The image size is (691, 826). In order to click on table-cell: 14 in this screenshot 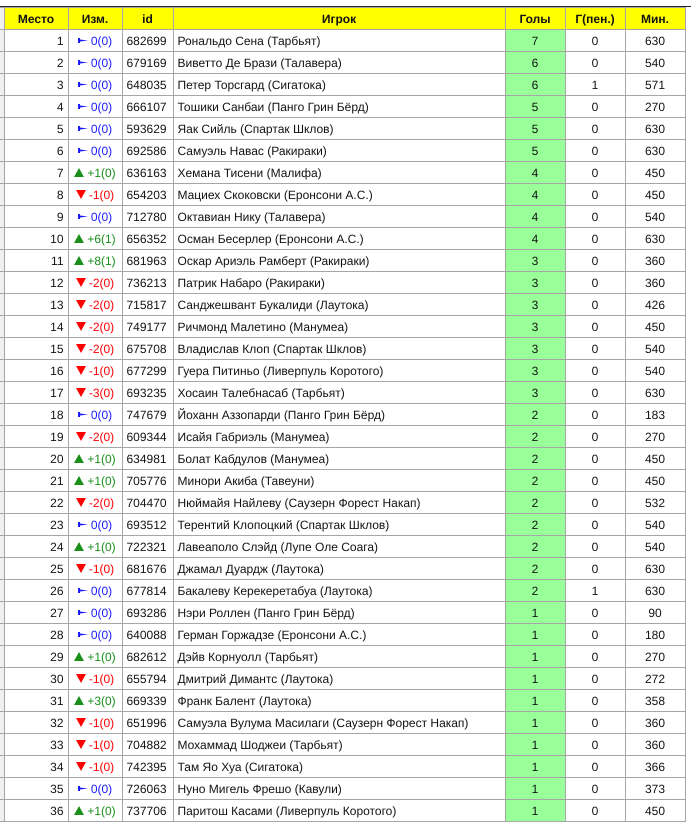, I will do `click(36, 327)`.